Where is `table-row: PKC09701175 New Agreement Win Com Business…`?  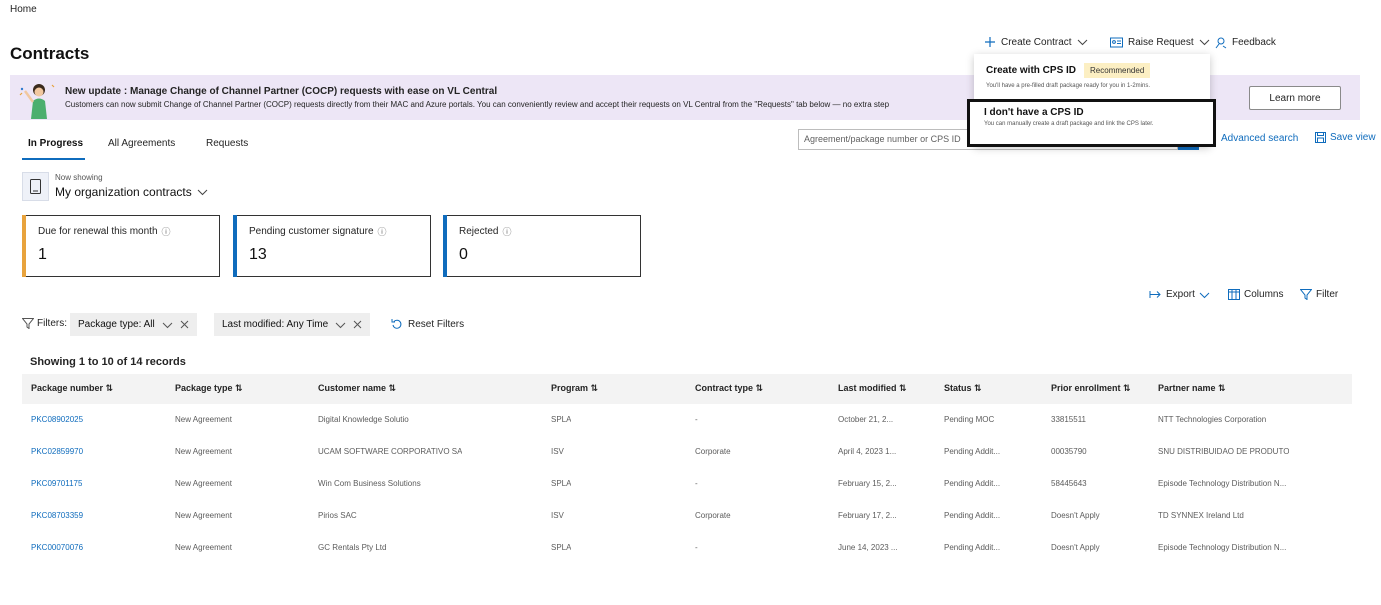
table-row: PKC09701175 New Agreement Win Com Business… is located at coordinates (687, 485).